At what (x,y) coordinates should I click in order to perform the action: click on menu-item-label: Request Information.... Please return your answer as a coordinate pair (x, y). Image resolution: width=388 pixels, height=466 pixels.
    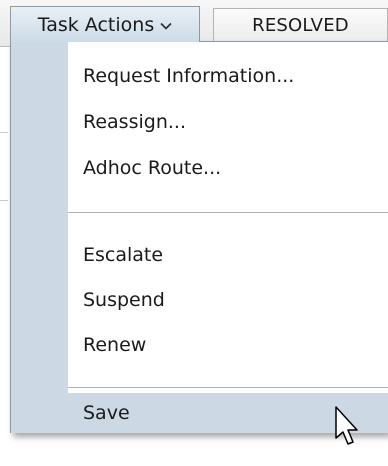
    Looking at the image, I should click on (189, 76).